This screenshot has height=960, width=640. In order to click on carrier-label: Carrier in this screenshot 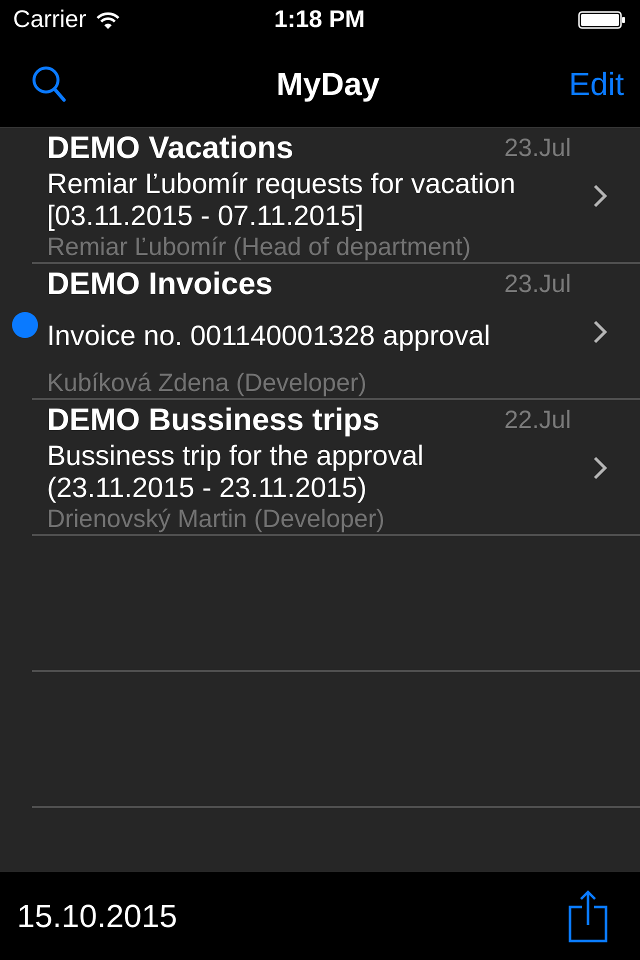, I will do `click(49, 20)`.